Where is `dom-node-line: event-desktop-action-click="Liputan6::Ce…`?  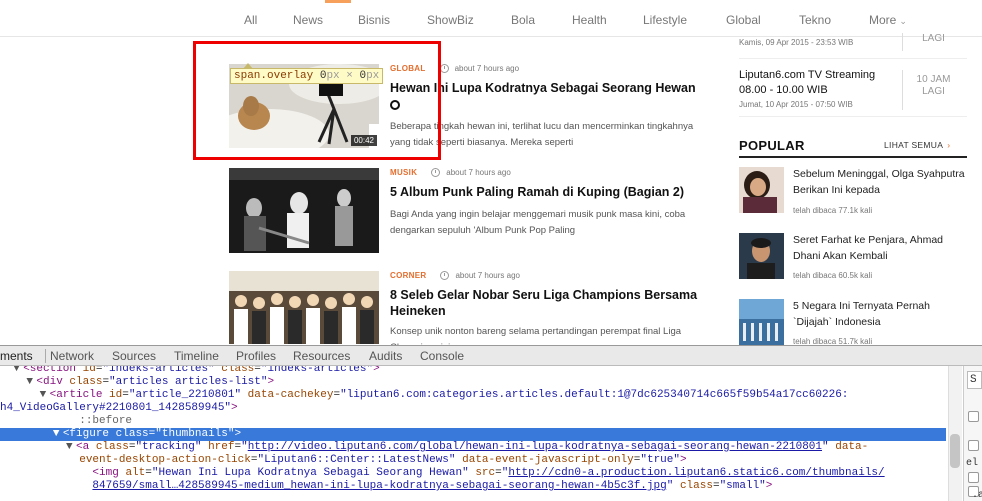
dom-node-line: event-desktop-action-click="Liputan6::Ce… is located at coordinates (383, 460).